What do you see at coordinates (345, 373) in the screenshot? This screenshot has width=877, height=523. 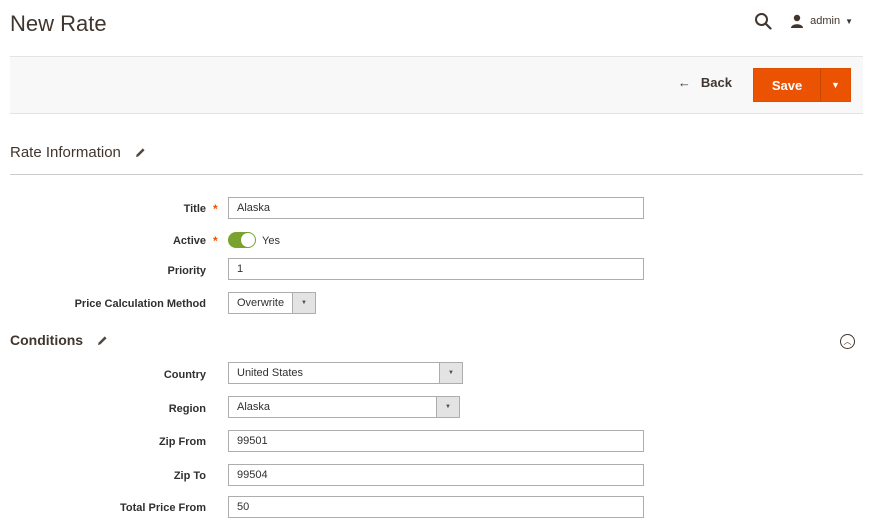 I see `country-select: United States ▼` at bounding box center [345, 373].